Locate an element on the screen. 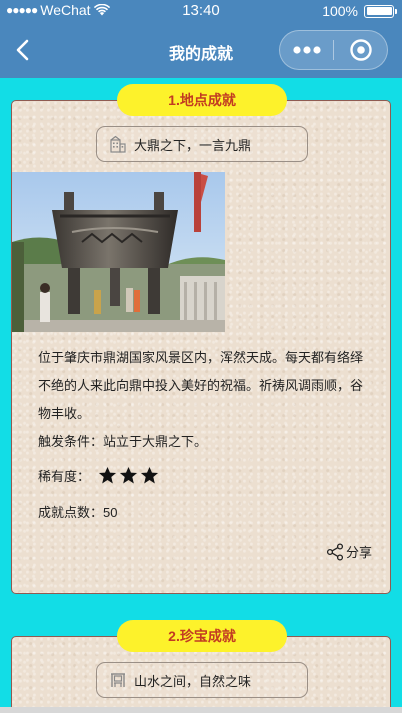 The height and width of the screenshot is (713, 402). rarity-stars is located at coordinates (128, 475).